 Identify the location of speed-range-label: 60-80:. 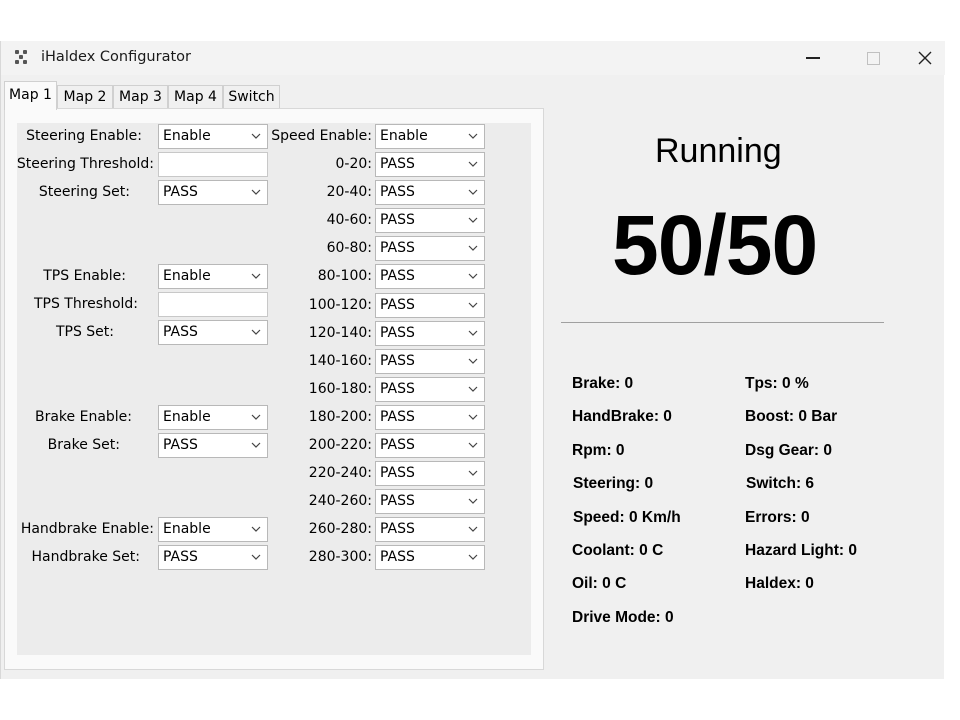
(349, 248).